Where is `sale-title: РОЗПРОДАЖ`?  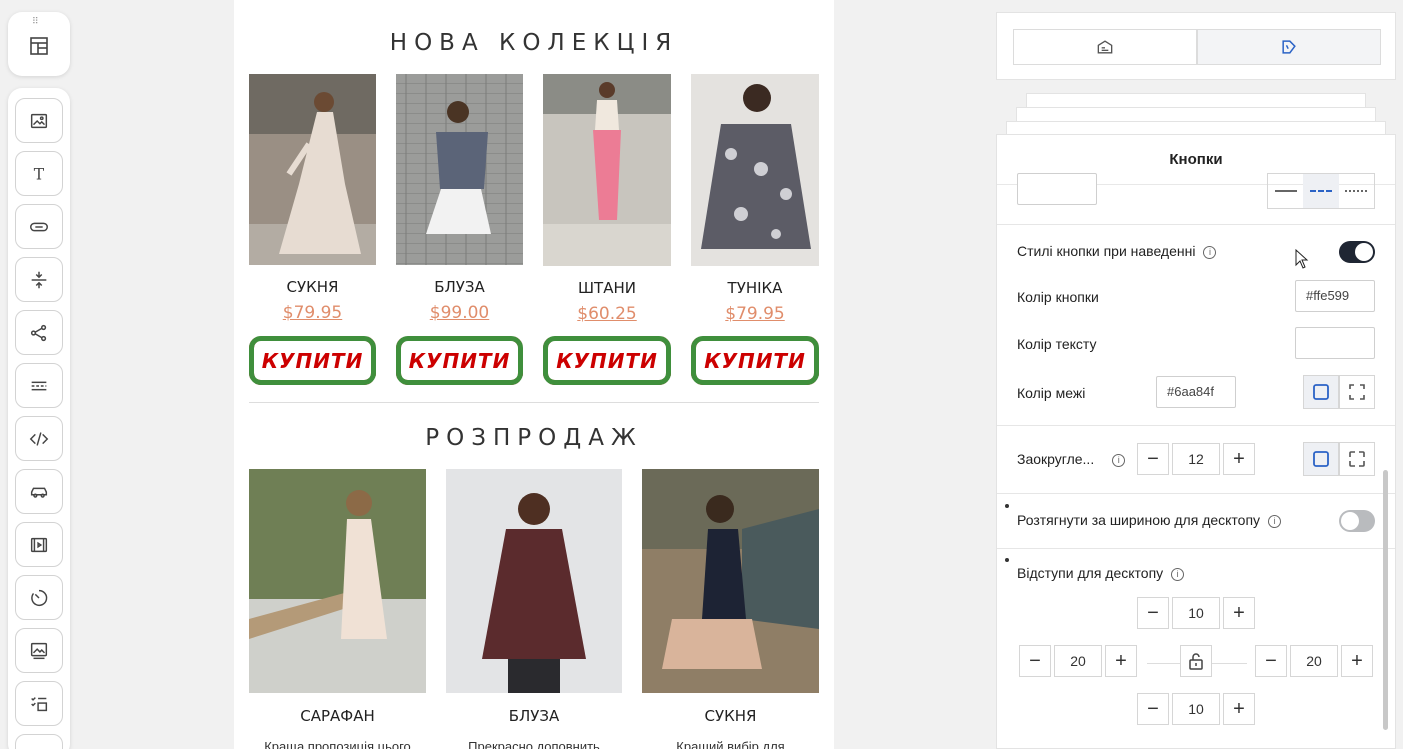 sale-title: РОЗПРОДАЖ is located at coordinates (534, 438).